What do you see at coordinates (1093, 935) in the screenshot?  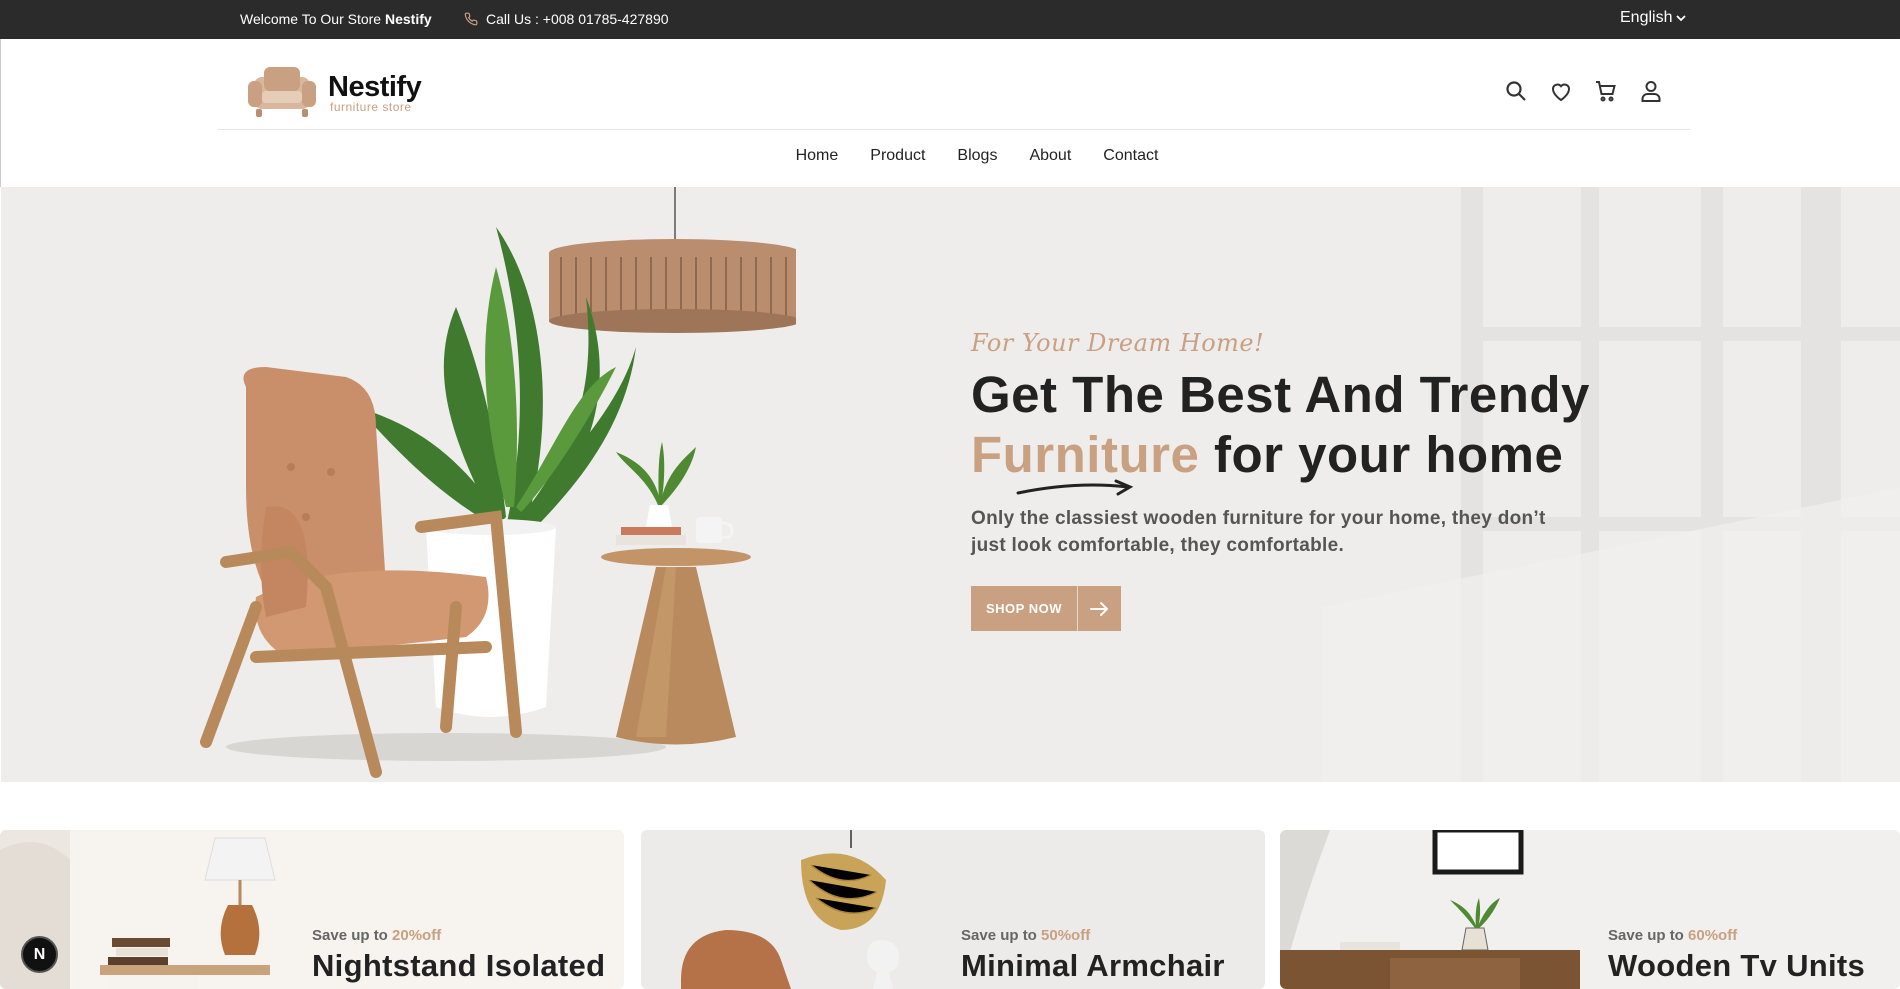 I see `save-text: Save up to 50%off` at bounding box center [1093, 935].